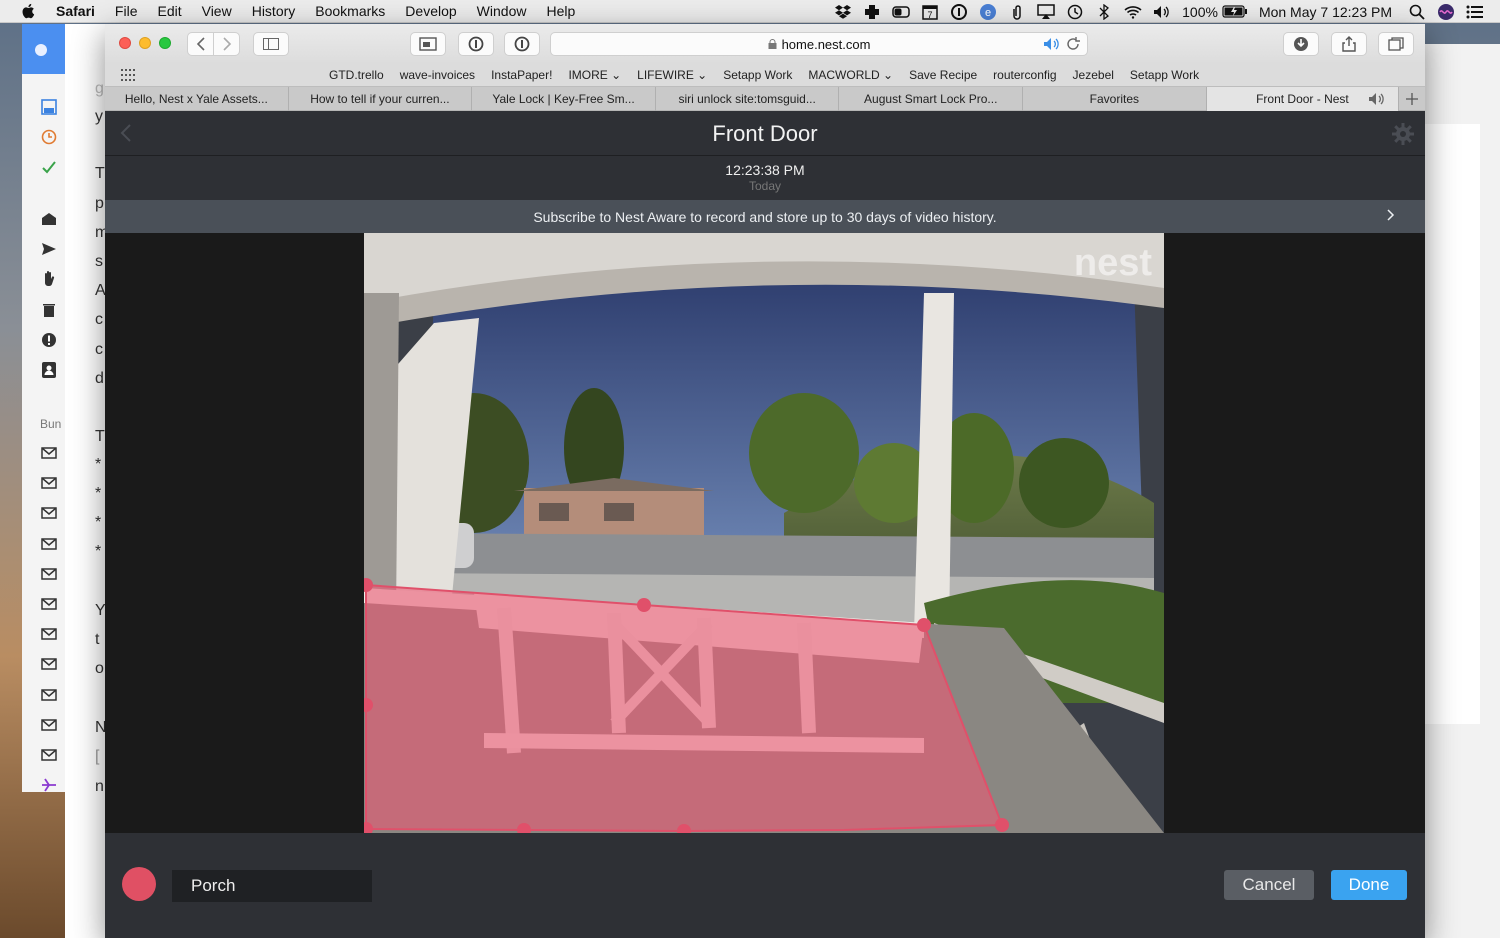  I want to click on bookmark-instapaper: InstaPaper!, so click(521, 75).